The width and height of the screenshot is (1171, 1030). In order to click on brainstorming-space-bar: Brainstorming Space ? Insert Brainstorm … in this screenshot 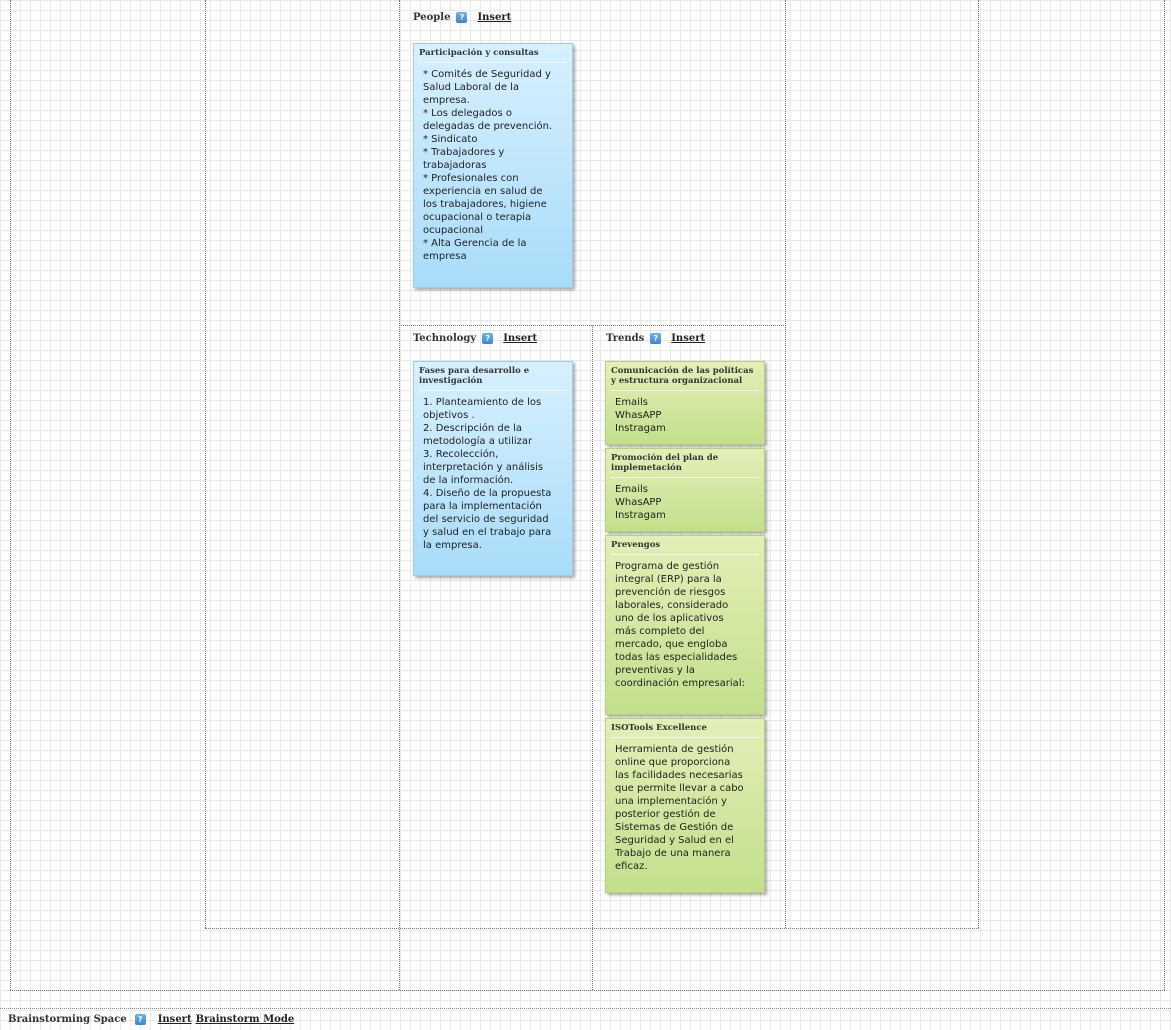, I will do `click(585, 1019)`.